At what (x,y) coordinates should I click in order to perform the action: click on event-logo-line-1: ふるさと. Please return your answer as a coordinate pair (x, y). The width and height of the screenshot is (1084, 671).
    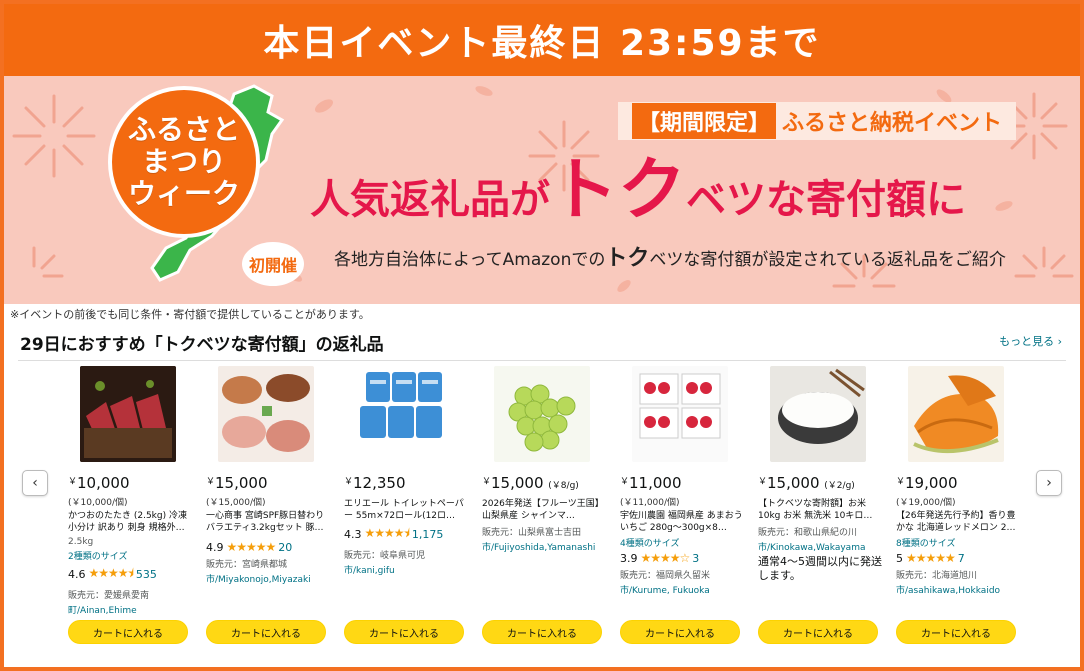
    Looking at the image, I should click on (183, 129).